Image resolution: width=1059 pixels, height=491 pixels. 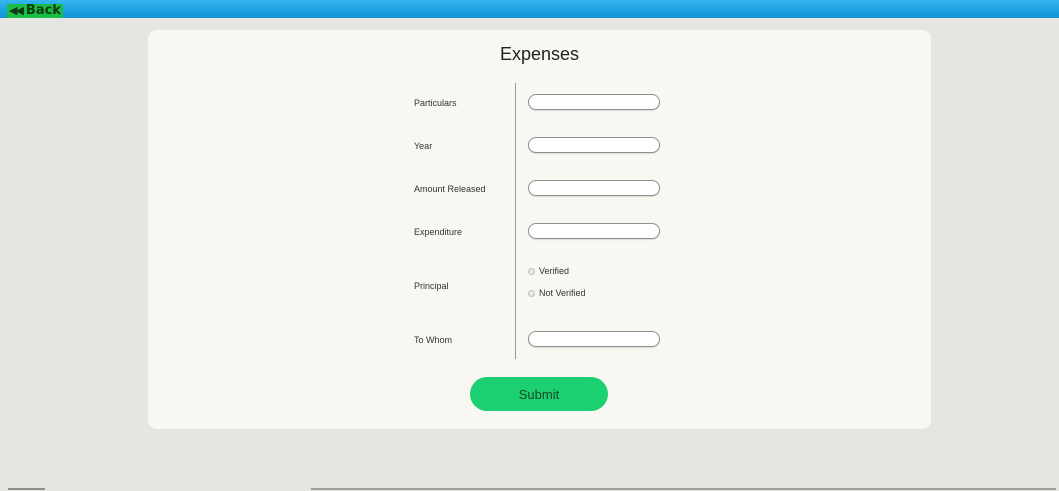 What do you see at coordinates (594, 339) in the screenshot?
I see `to-whom-input` at bounding box center [594, 339].